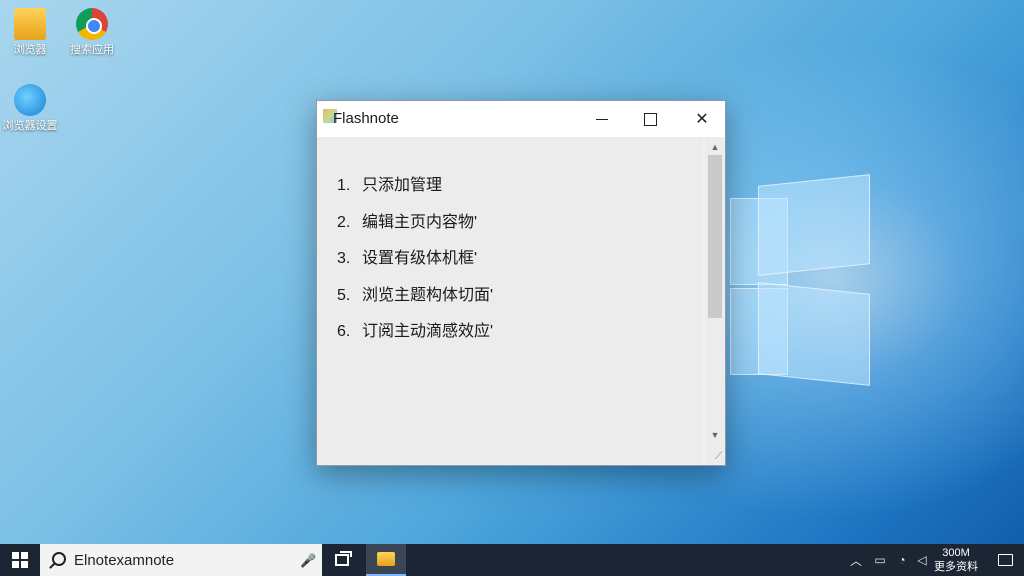 This screenshot has height=576, width=1024. What do you see at coordinates (415, 226) in the screenshot?
I see `list-item: 2. 编辑主页内容物'` at bounding box center [415, 226].